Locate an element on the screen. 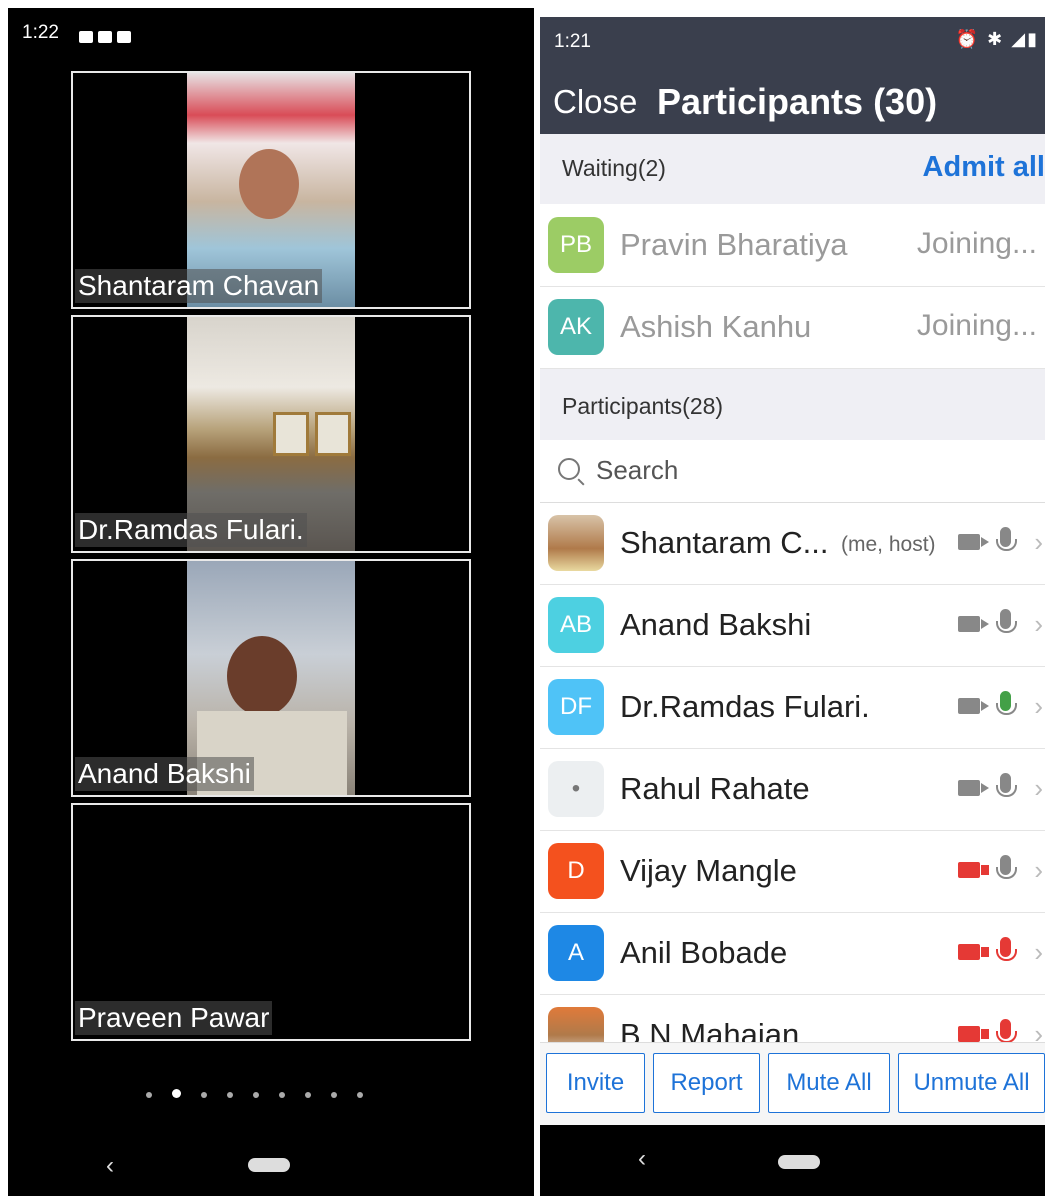  waiting-header-label: Waiting(2) is located at coordinates (614, 168).